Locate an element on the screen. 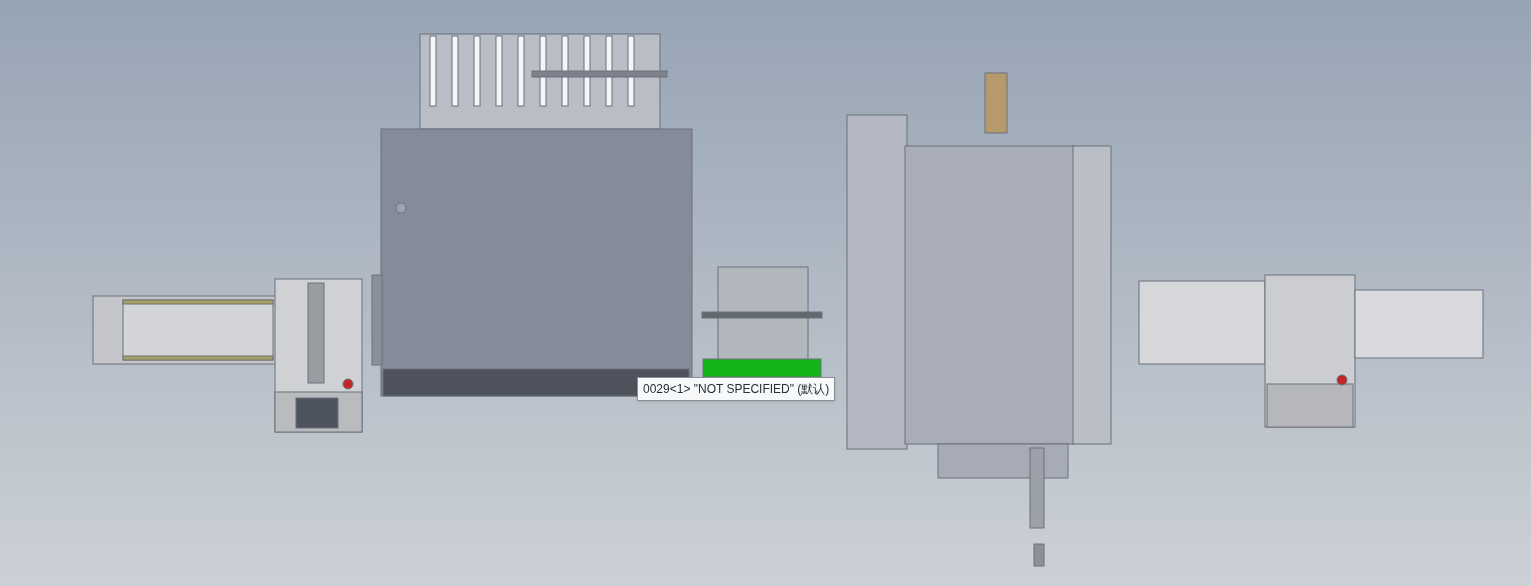  tooltip: 0029<1> "NOT SPECIFIED" (默认) is located at coordinates (736, 389).